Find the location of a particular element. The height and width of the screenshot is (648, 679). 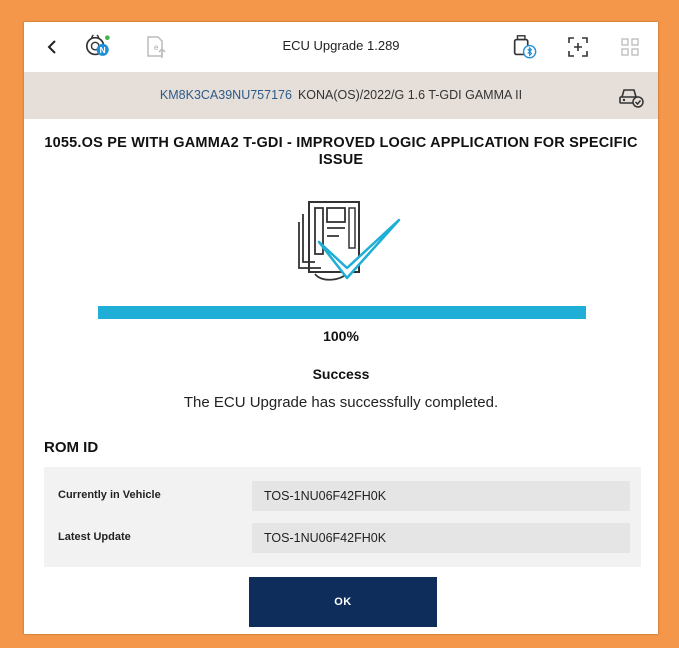

car-check-icon is located at coordinates (631, 96).